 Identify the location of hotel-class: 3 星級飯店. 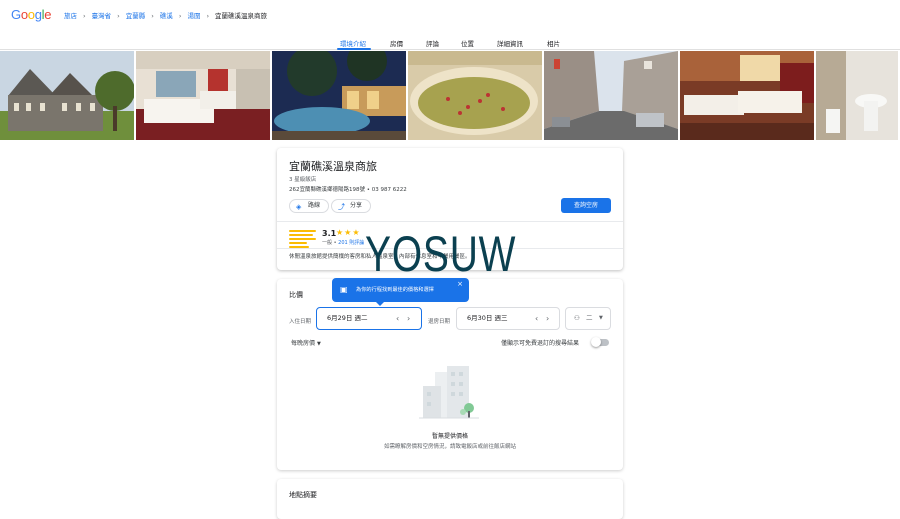
(303, 180).